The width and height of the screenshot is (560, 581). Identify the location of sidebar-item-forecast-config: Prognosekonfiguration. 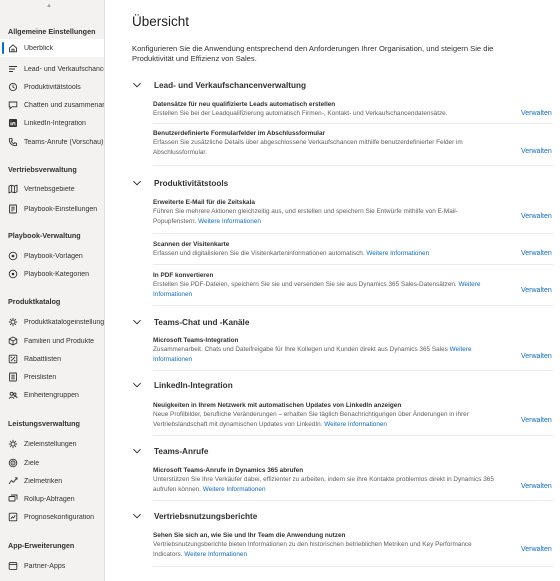
(52, 517).